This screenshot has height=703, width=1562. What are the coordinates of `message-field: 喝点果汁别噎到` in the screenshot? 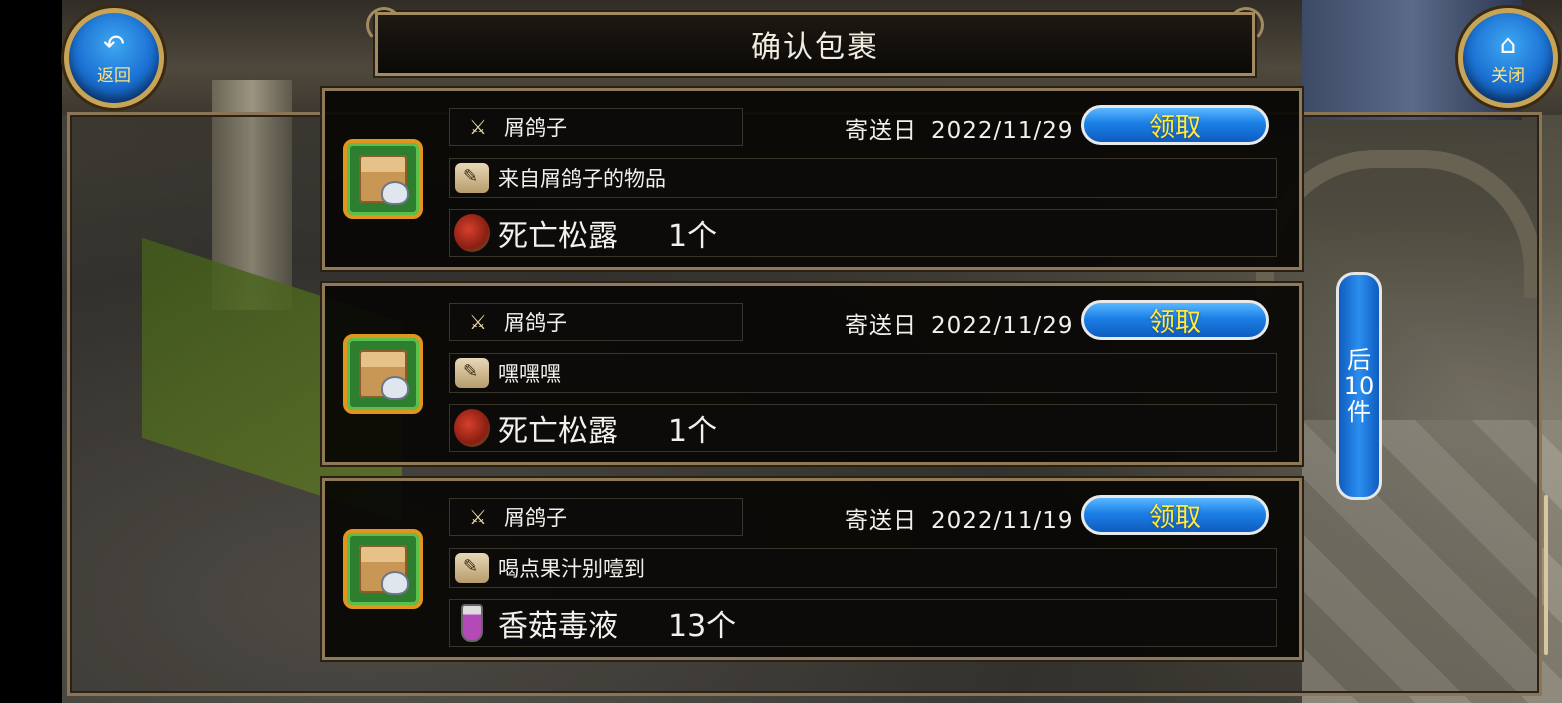 It's located at (863, 568).